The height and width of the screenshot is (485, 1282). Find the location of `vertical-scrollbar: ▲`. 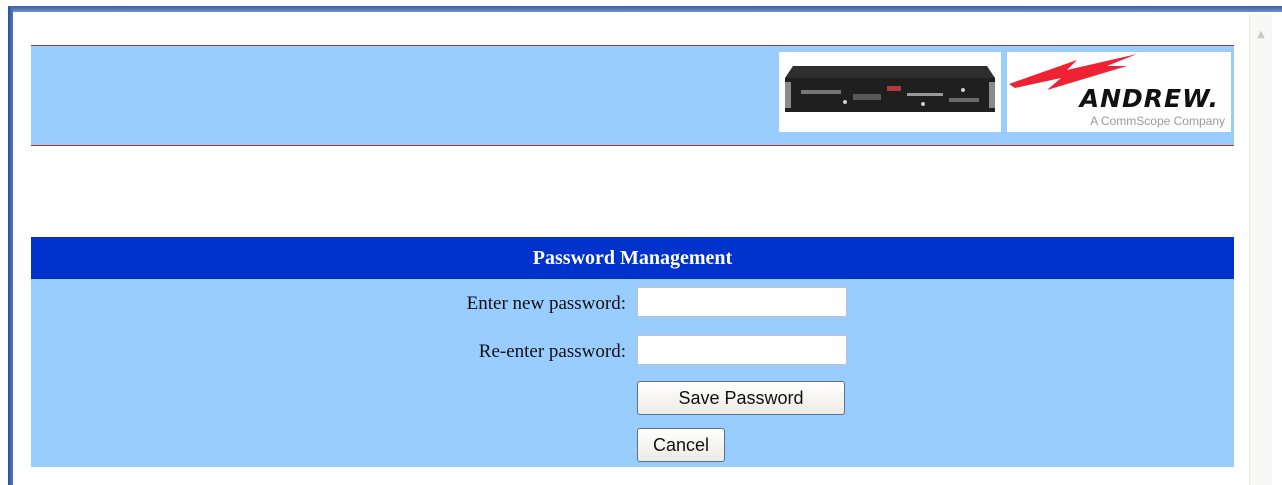

vertical-scrollbar: ▲ is located at coordinates (1260, 249).